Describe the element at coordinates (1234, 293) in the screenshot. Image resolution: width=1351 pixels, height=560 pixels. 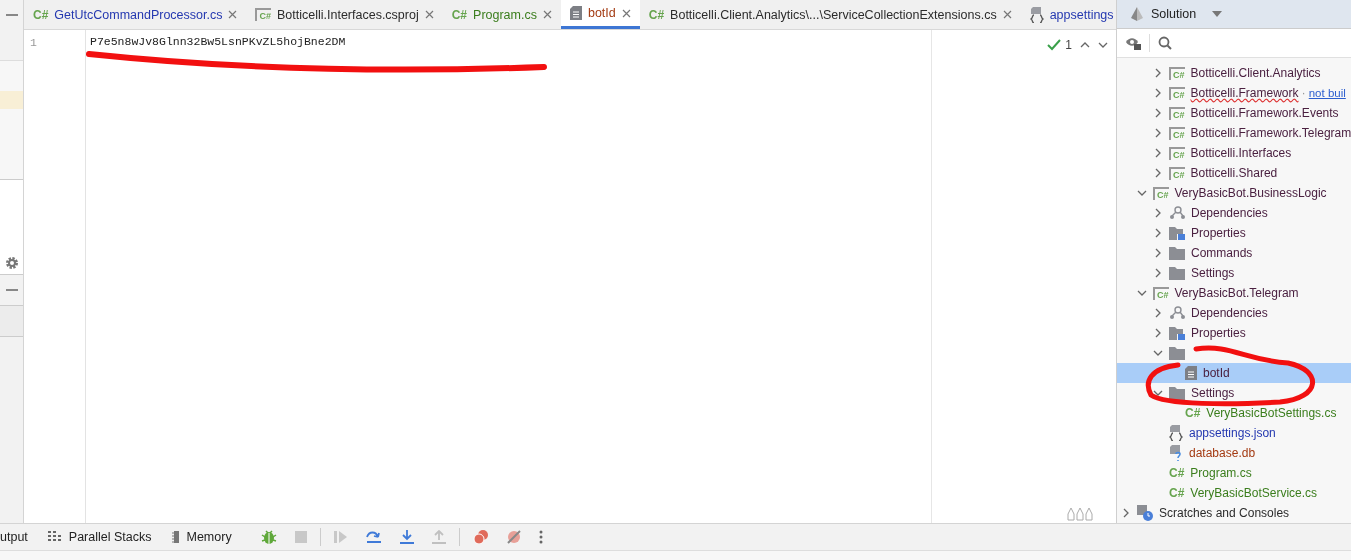
I see `tree-item: C# VeryBasicBot.Telegram` at that location.